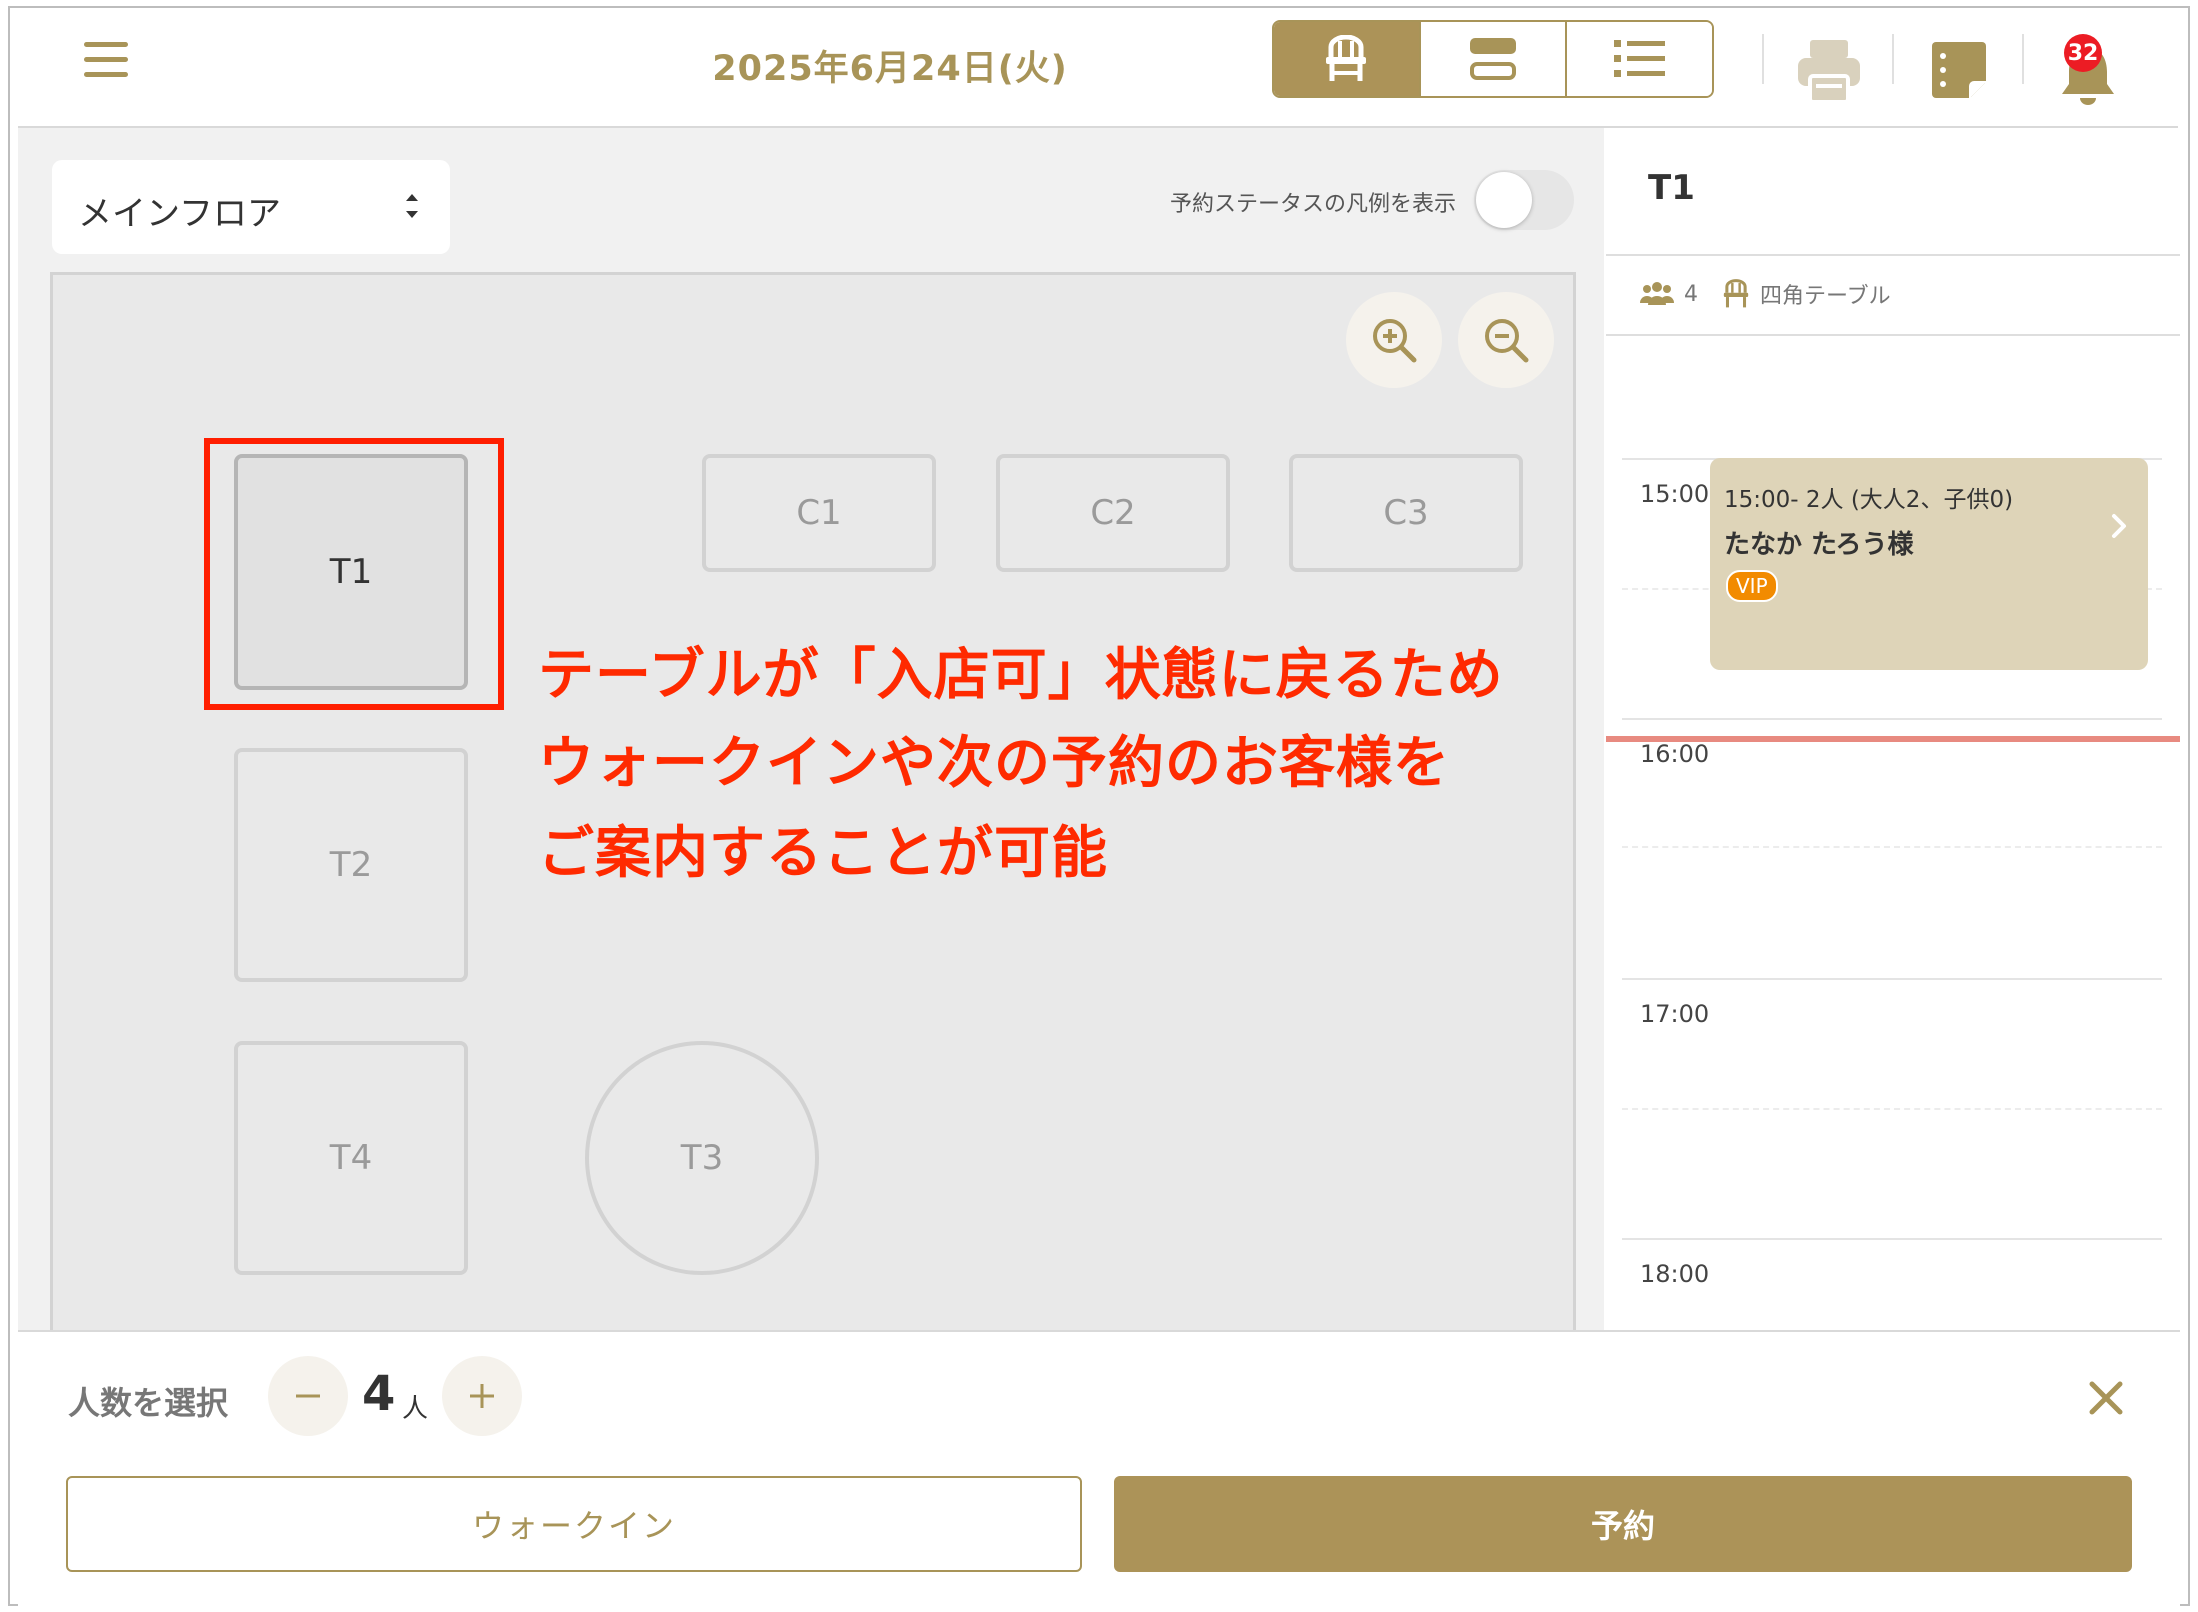 This screenshot has height=1612, width=2198. I want to click on table-t3: T3, so click(702, 1158).